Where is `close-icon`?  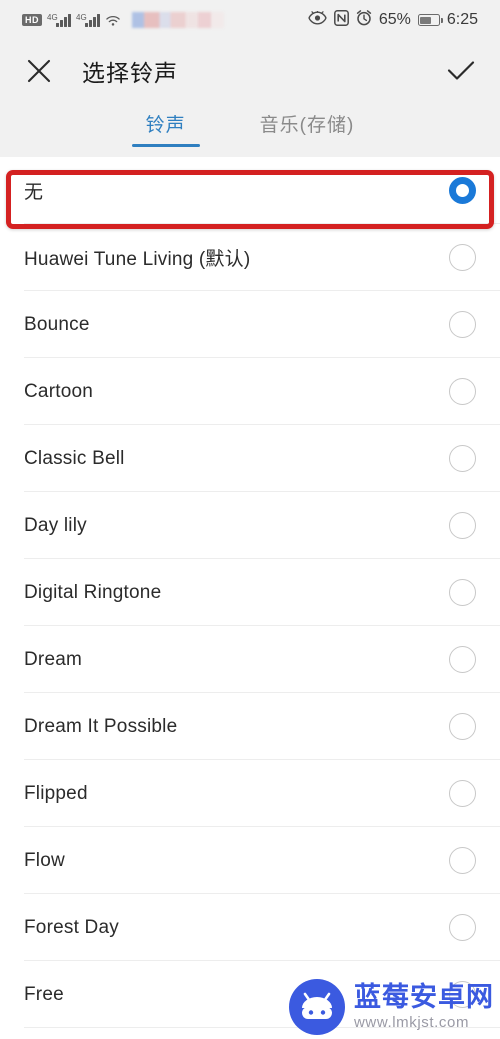 close-icon is located at coordinates (39, 71).